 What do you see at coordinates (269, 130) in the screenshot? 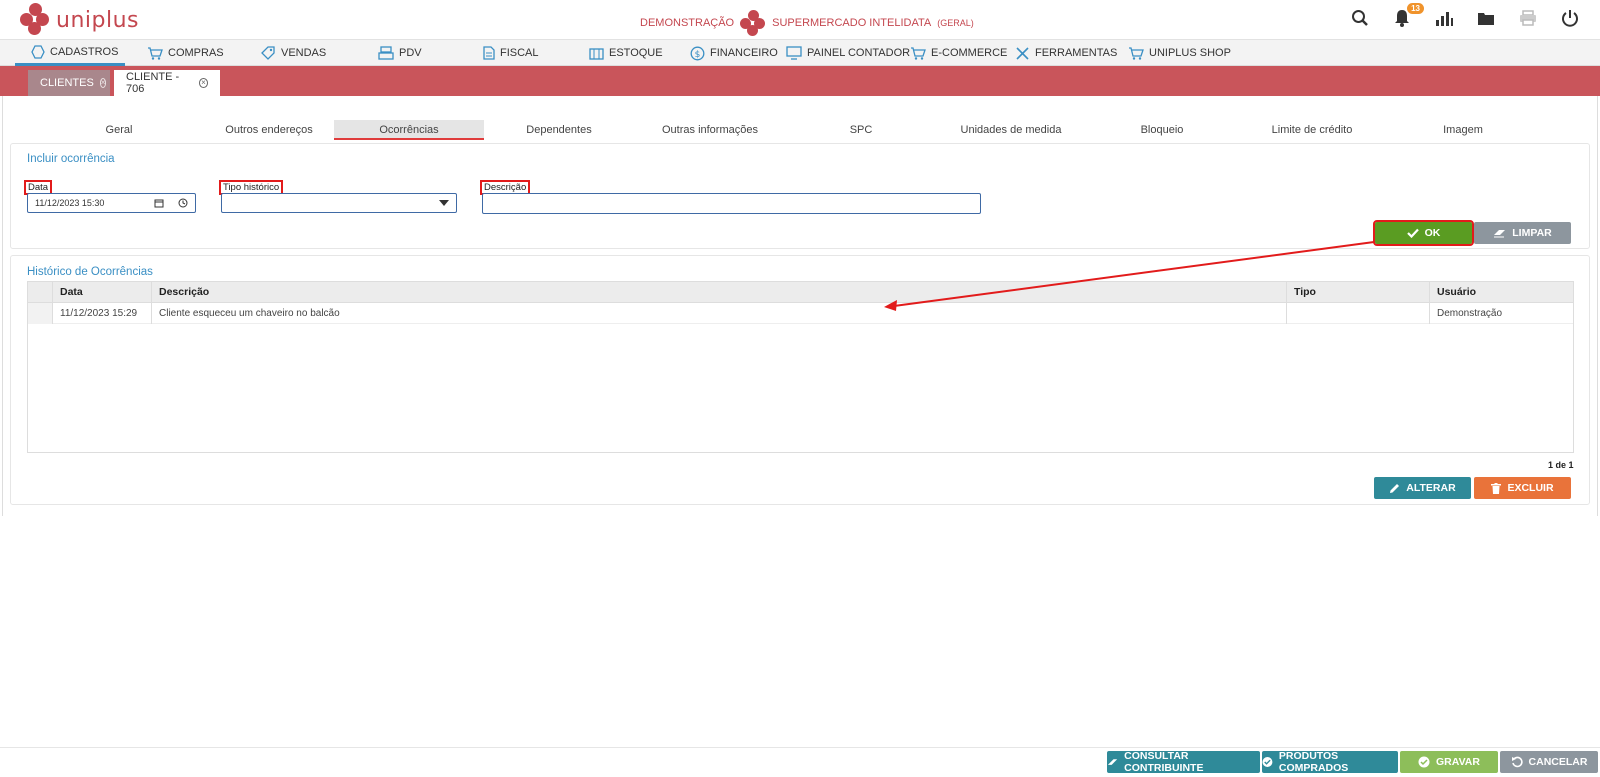
I see `subtab-outros-enderecos: Outros endereços` at bounding box center [269, 130].